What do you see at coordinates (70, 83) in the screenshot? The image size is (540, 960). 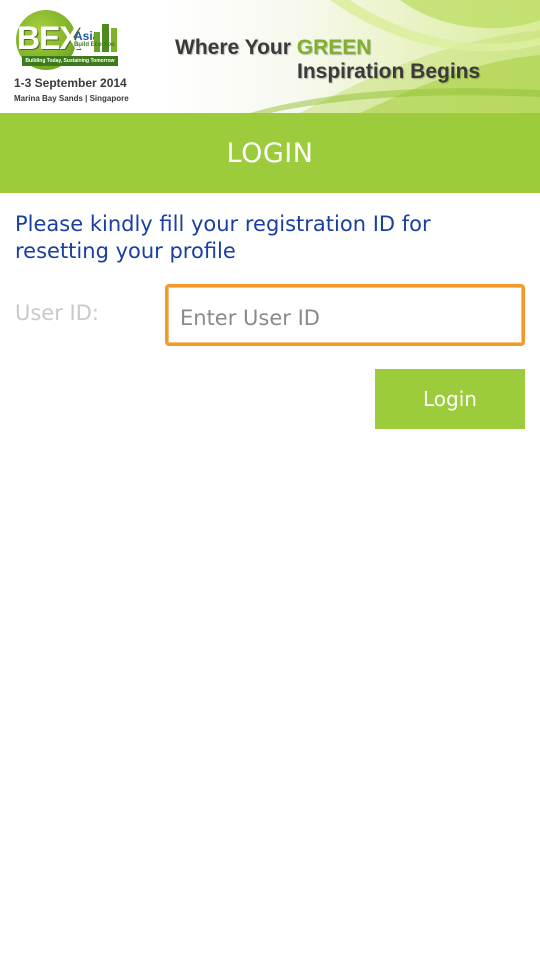 I see `event-date: 1-3 September 2014` at bounding box center [70, 83].